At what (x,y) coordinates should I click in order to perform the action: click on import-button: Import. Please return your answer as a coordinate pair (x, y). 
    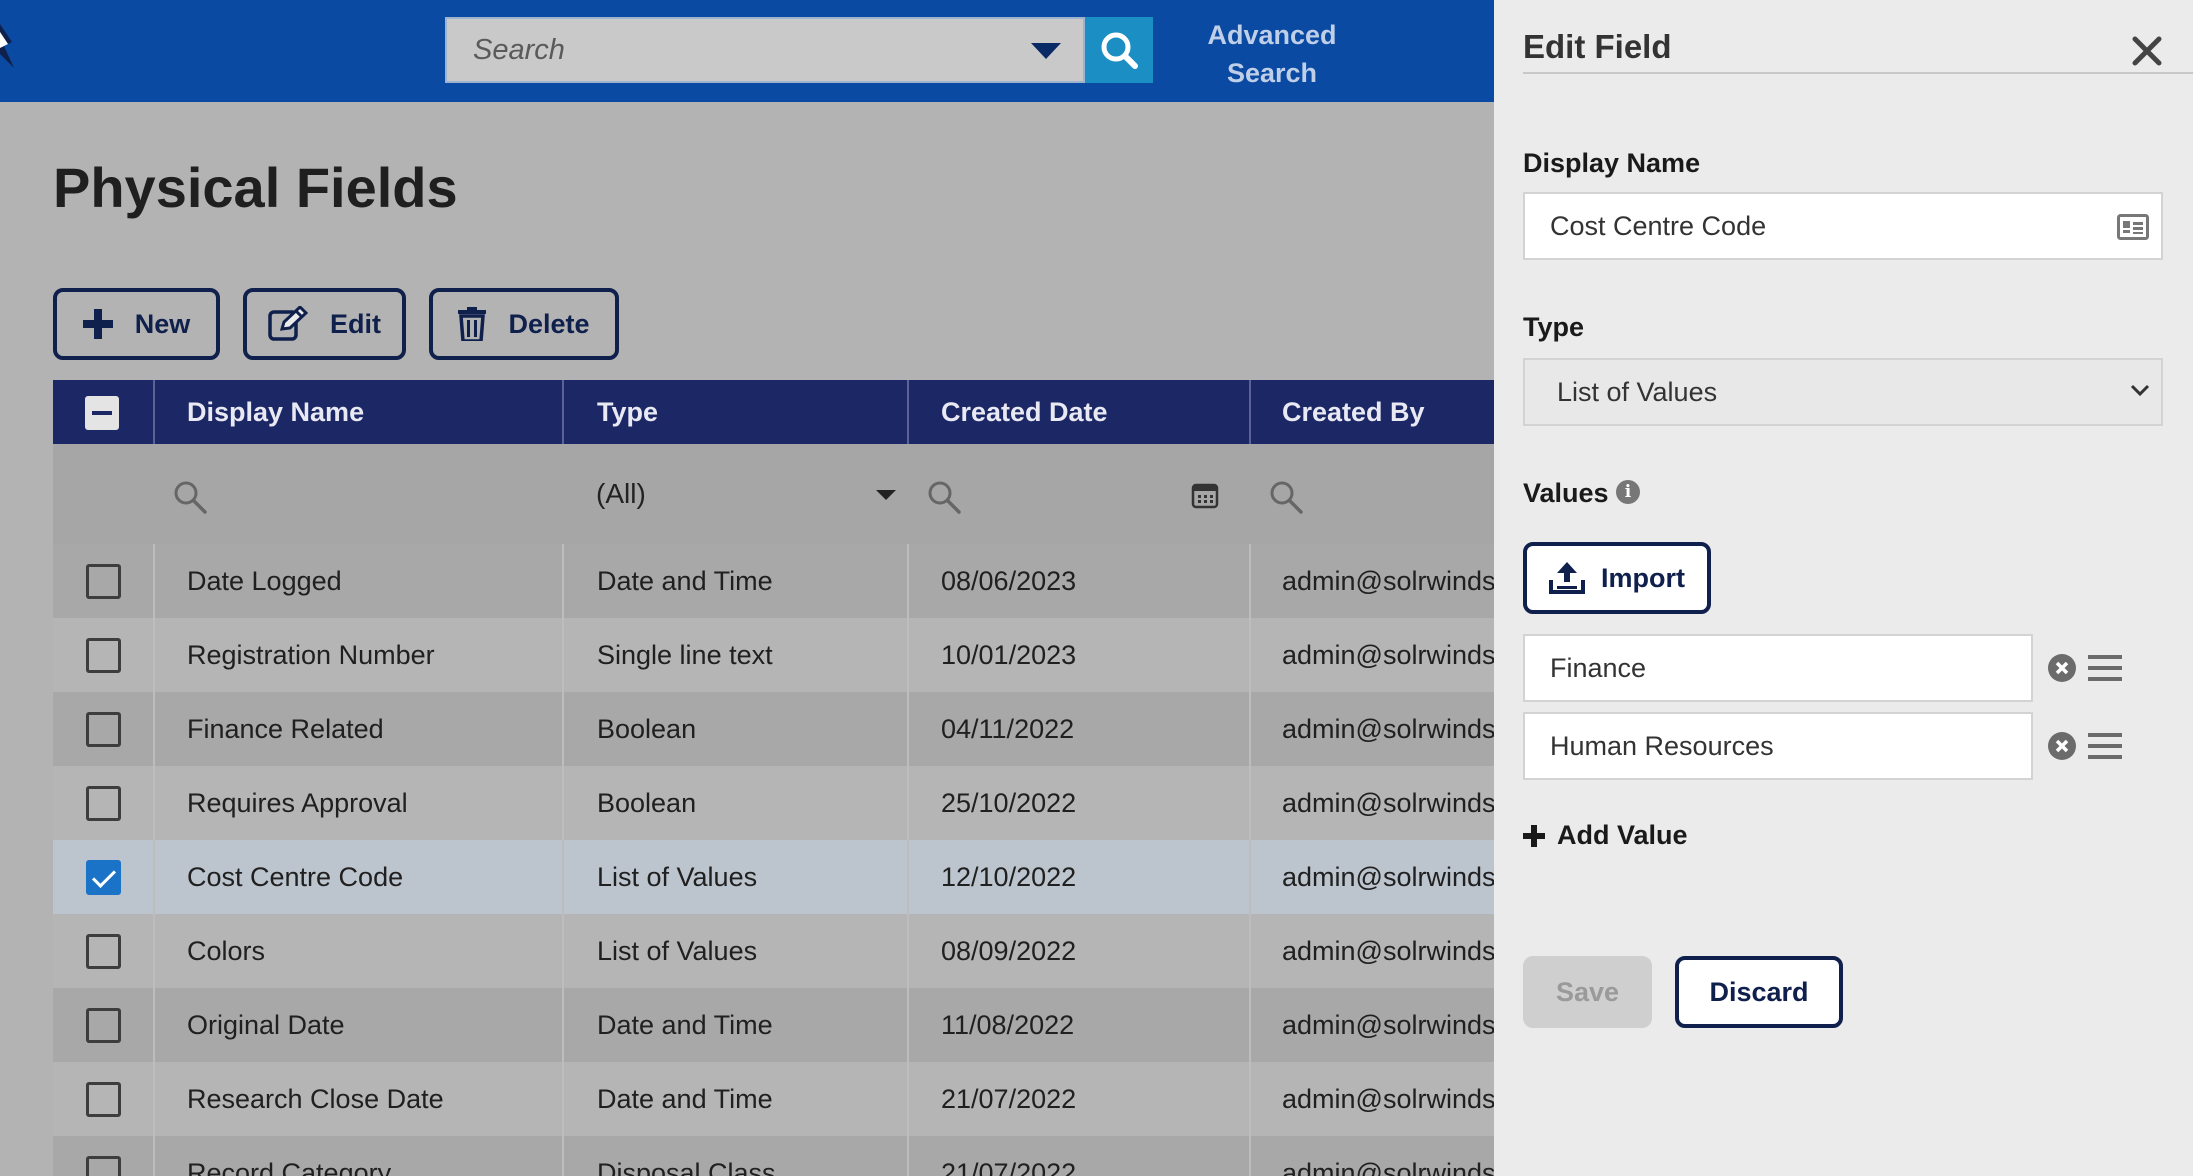
    Looking at the image, I should click on (1617, 578).